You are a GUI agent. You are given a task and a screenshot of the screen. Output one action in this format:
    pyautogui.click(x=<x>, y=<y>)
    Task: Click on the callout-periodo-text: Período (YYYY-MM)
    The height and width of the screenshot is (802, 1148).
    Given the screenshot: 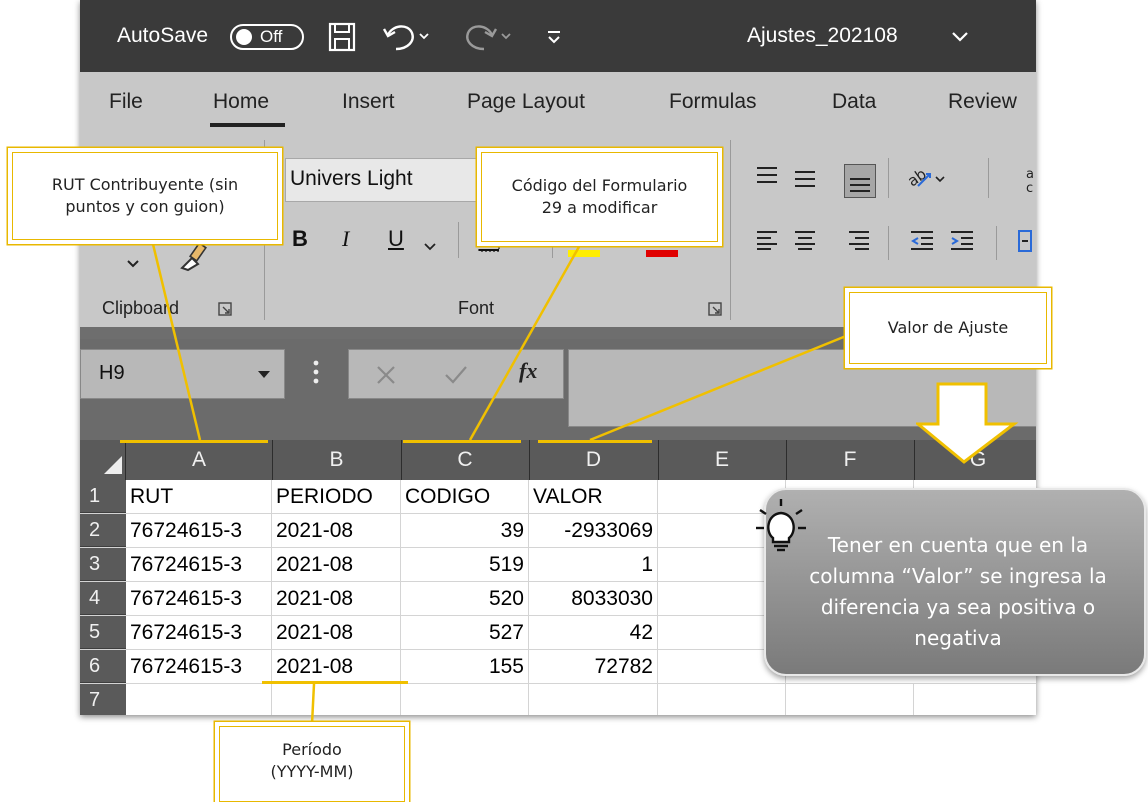 What is the action you would take?
    pyautogui.click(x=312, y=760)
    